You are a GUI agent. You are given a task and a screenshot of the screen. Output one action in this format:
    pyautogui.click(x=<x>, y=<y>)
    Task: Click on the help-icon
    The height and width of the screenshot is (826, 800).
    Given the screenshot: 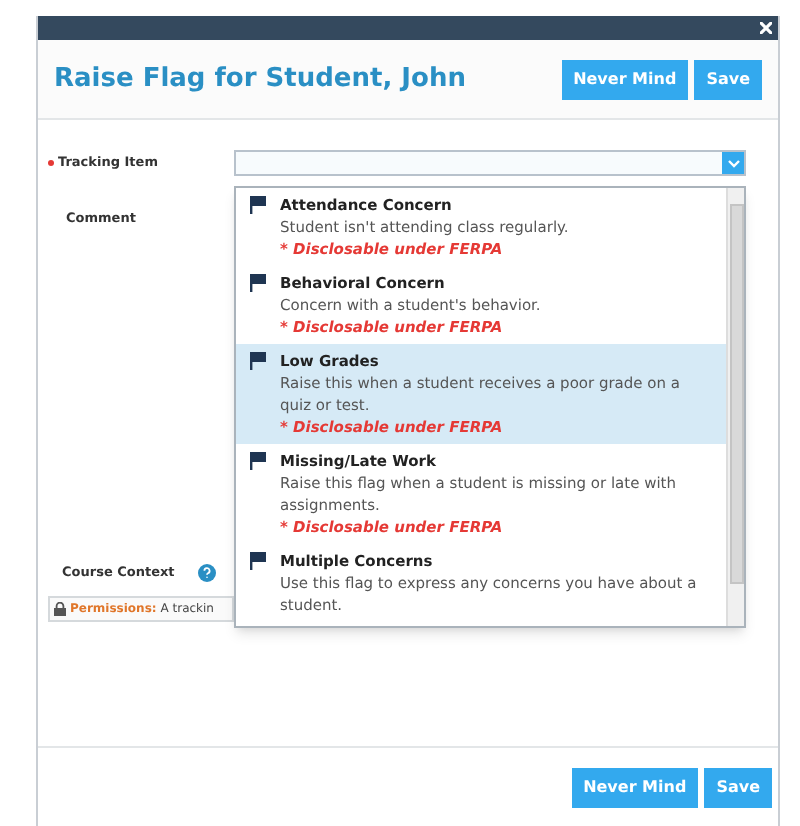 What is the action you would take?
    pyautogui.click(x=207, y=573)
    